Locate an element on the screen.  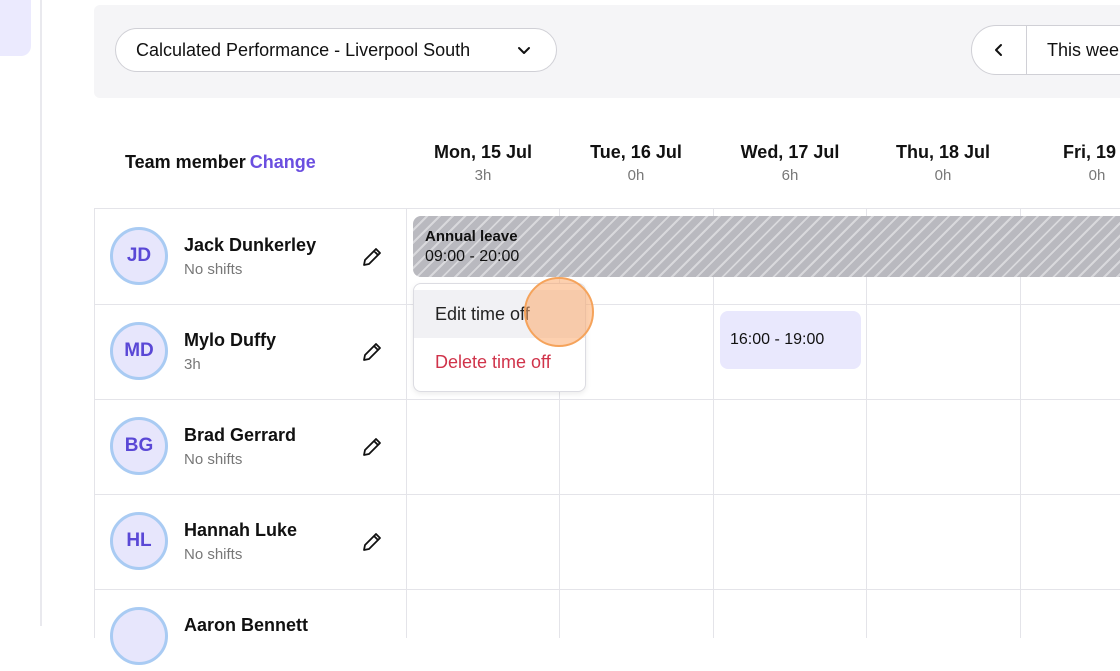
member-name: Hannah Luke is located at coordinates (241, 530).